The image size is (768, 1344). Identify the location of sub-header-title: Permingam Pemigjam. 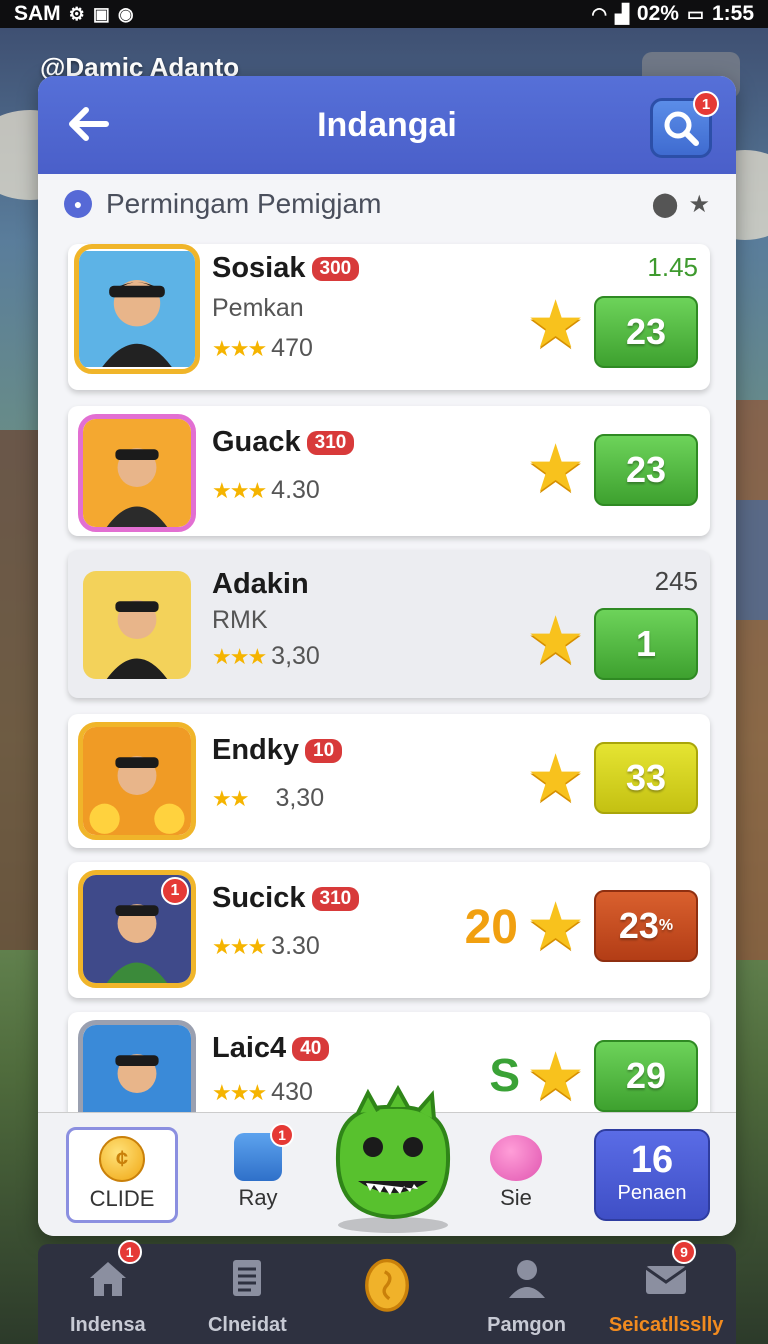
(244, 203).